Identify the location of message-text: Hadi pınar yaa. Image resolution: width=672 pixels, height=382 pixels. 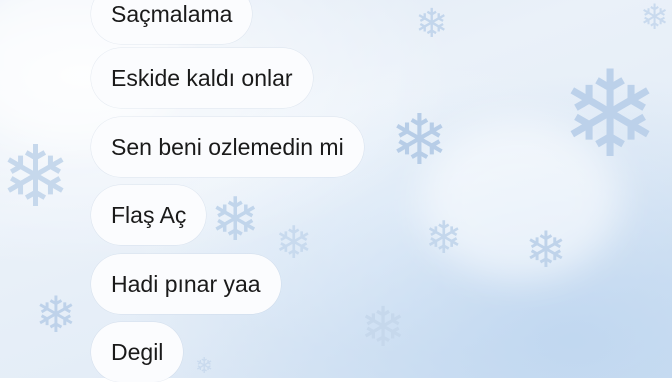
(186, 283).